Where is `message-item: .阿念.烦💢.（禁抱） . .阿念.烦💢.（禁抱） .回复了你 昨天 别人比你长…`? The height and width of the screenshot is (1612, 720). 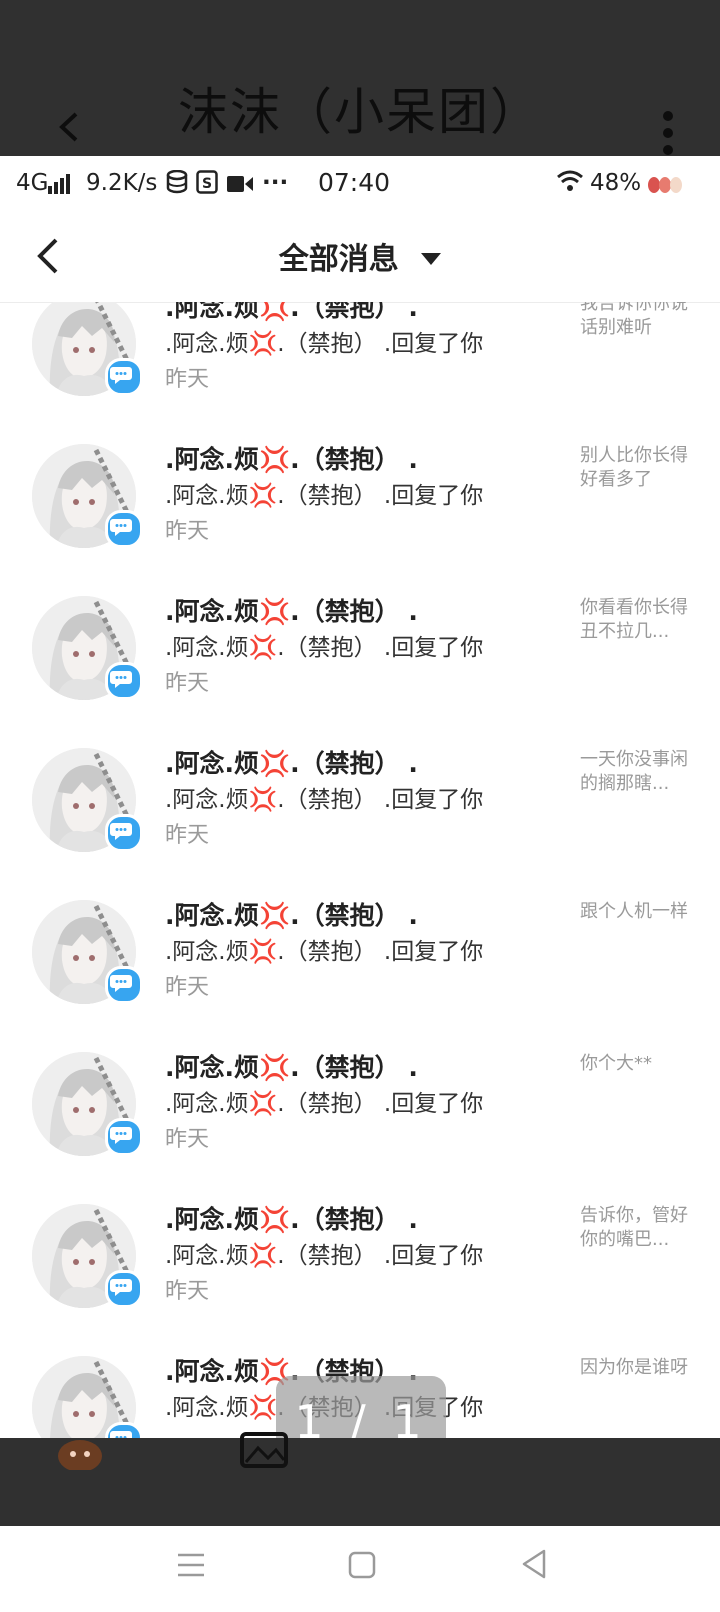 message-item: .阿念.烦💢.（禁抱） . .阿念.烦💢.（禁抱） .回复了你 昨天 别人比你长… is located at coordinates (360, 522).